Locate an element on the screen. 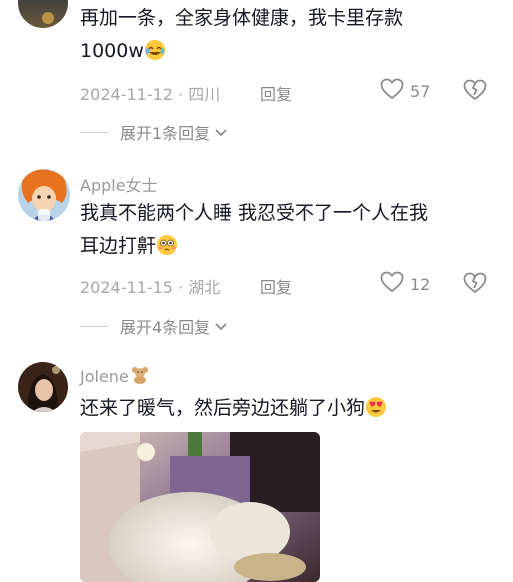 The width and height of the screenshot is (513, 582). comment-meta: 2024-11-15 · 湖北 回复 12 is located at coordinates (290, 284).